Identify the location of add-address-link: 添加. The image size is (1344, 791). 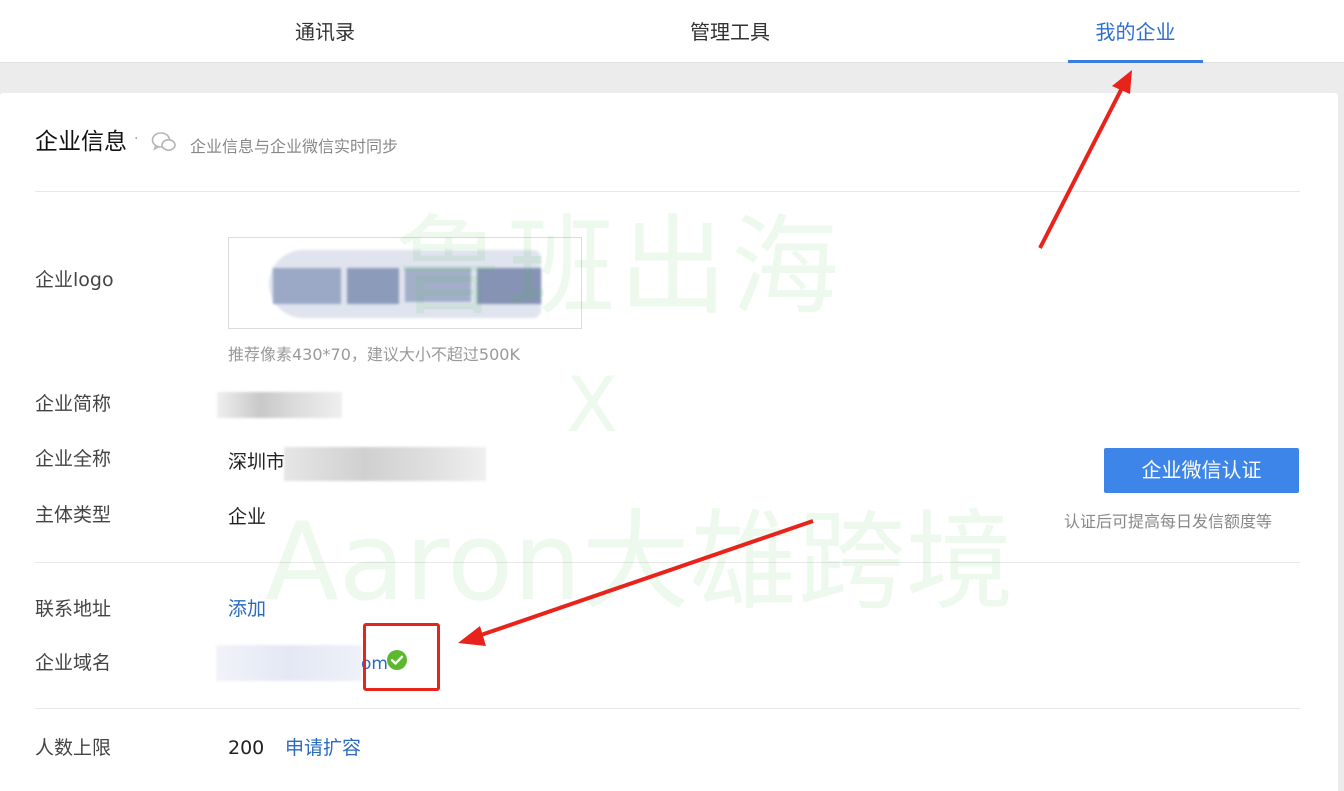
(247, 609).